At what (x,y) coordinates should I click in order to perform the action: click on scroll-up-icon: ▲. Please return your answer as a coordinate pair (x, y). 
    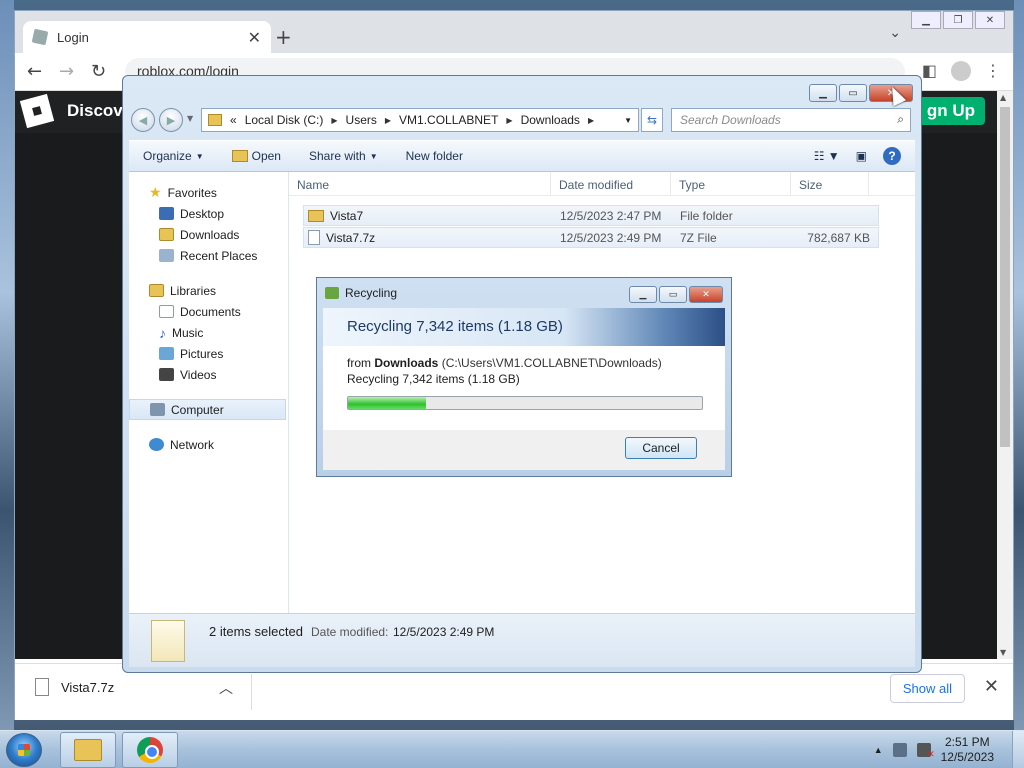
    Looking at the image, I should click on (1003, 97).